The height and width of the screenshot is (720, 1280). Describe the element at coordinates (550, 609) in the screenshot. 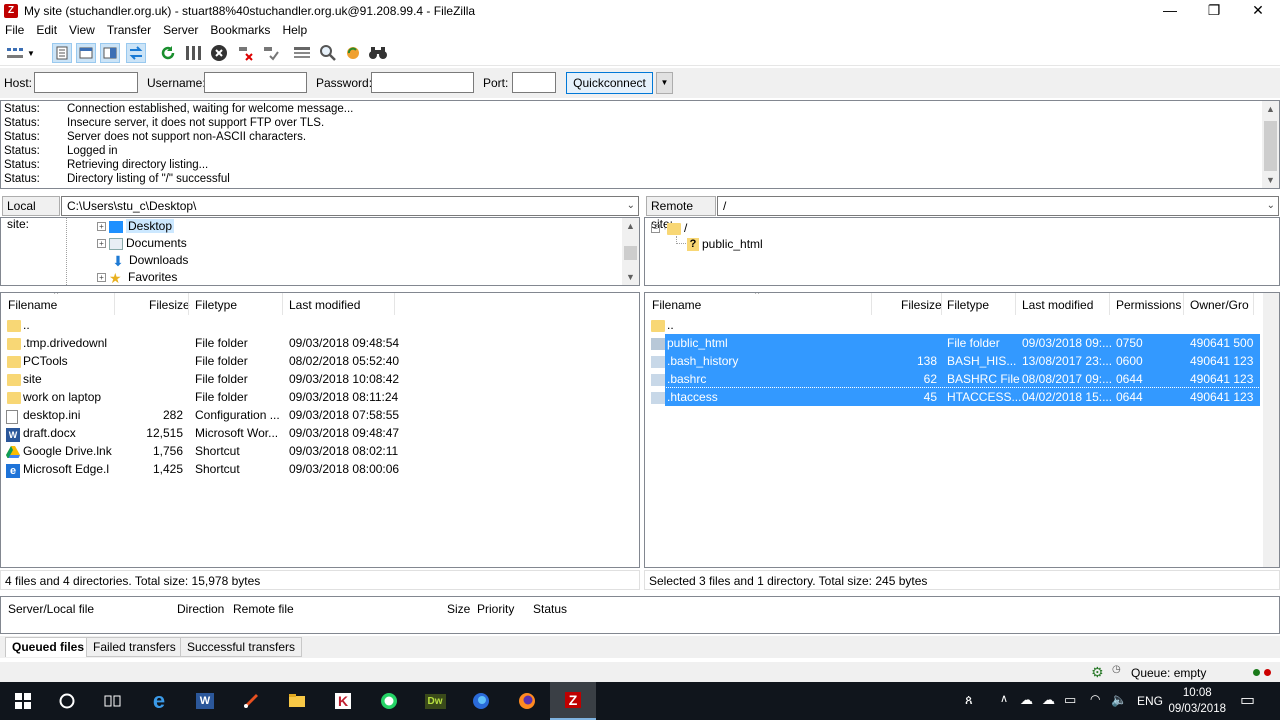

I see `col-status: Status` at that location.